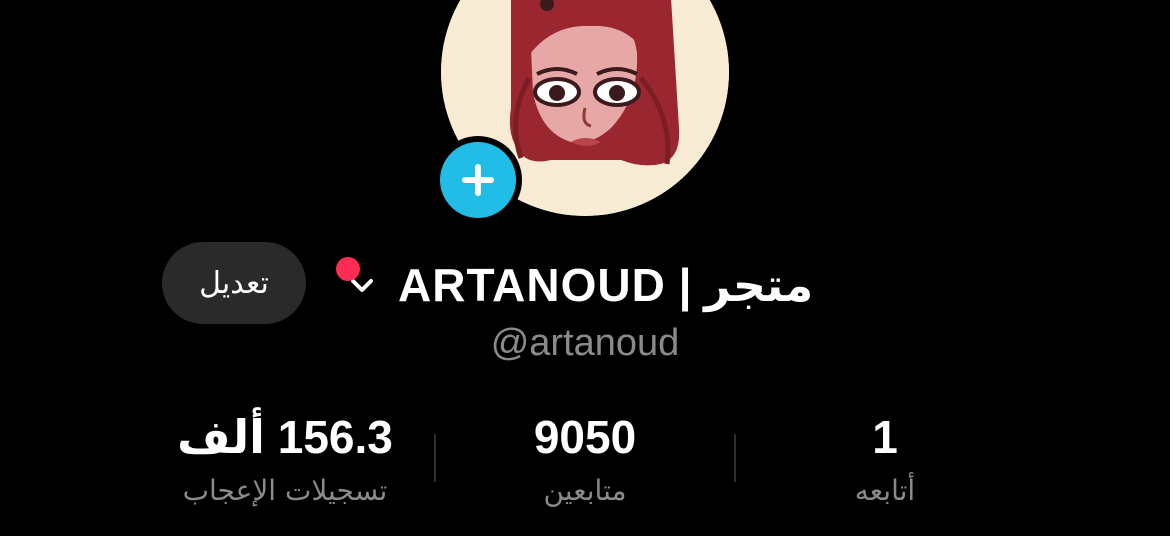  I want to click on plus-icon, so click(478, 180).